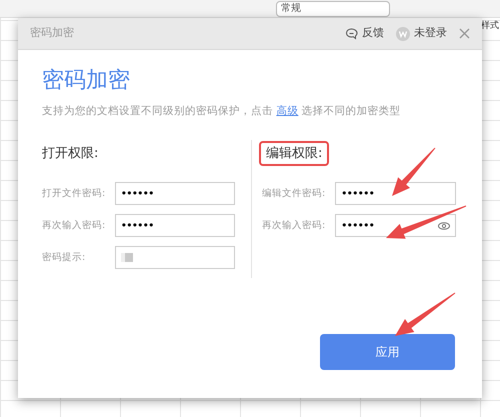 Image resolution: width=500 pixels, height=417 pixels. Describe the element at coordinates (373, 33) in the screenshot. I see `feedback-link: 反馈` at that location.